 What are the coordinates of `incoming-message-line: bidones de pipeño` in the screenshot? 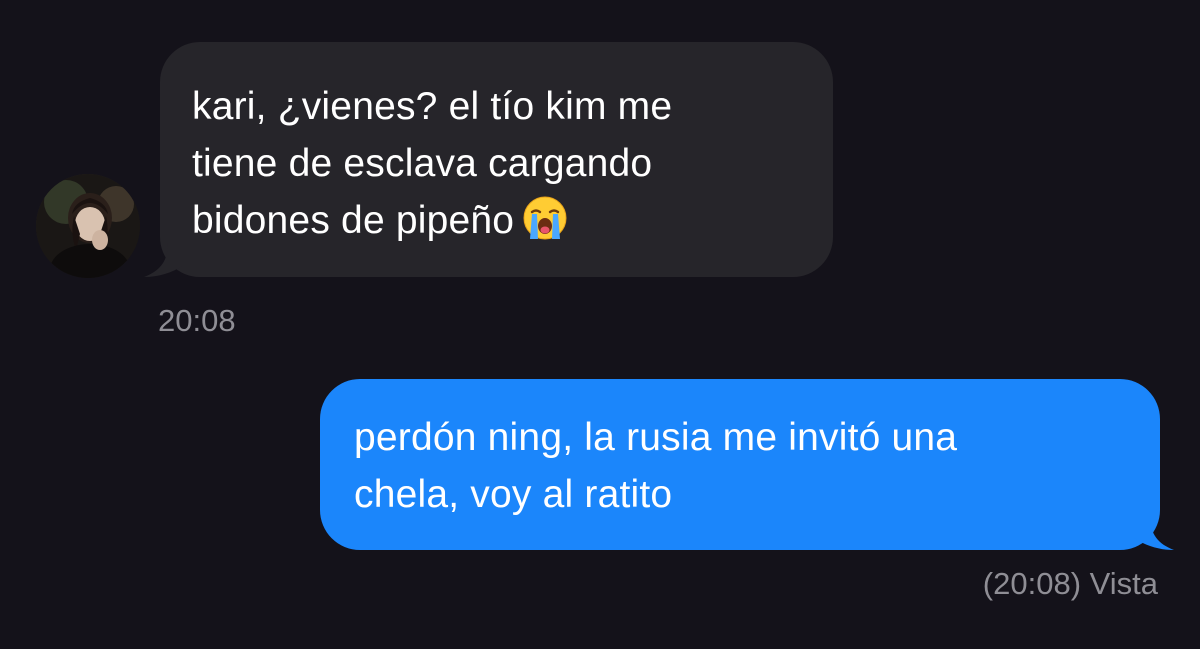 It's located at (497, 220).